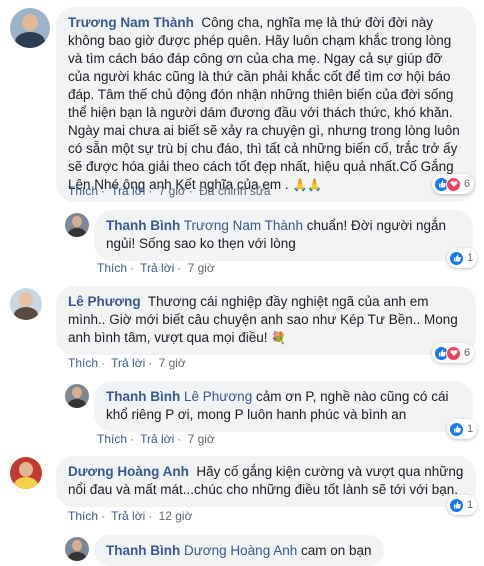 This screenshot has width=484, height=566. I want to click on pray-emoji-icon: 🙏🙏, so click(307, 185).